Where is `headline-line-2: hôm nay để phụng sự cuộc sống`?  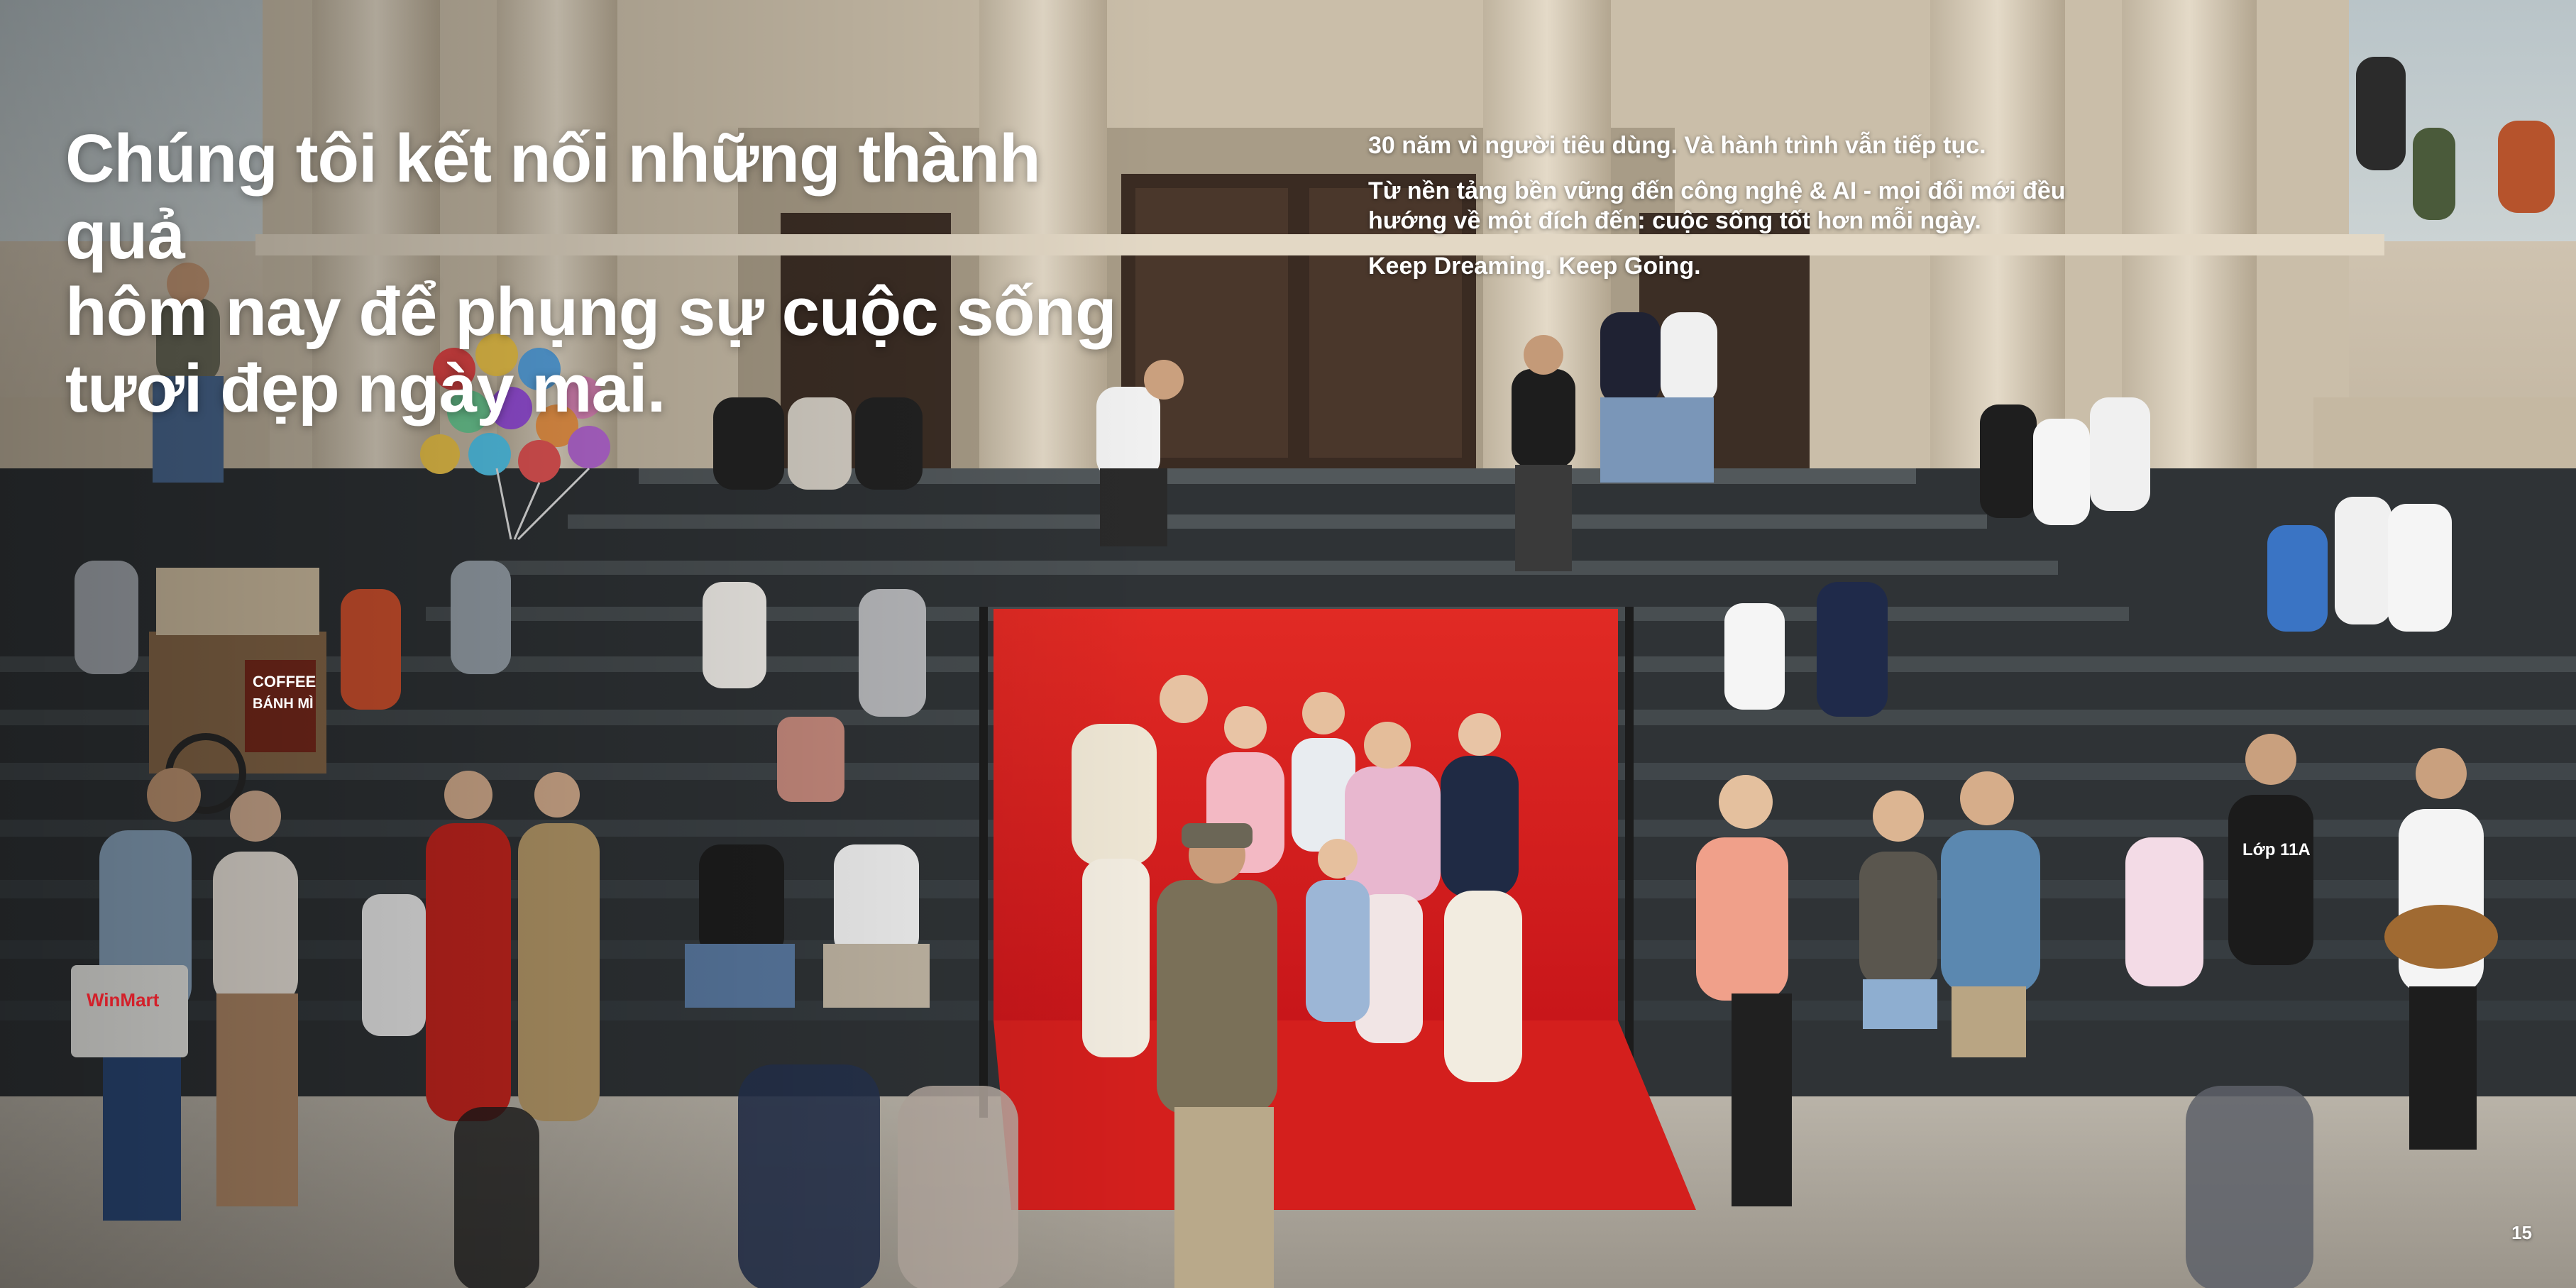 headline-line-2: hôm nay để phụng sự cuộc sống is located at coordinates (591, 312).